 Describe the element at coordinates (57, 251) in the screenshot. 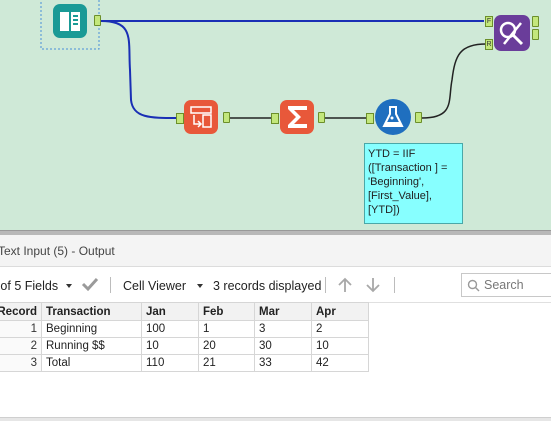

I see `results-title: Text Input (5) - Output` at that location.